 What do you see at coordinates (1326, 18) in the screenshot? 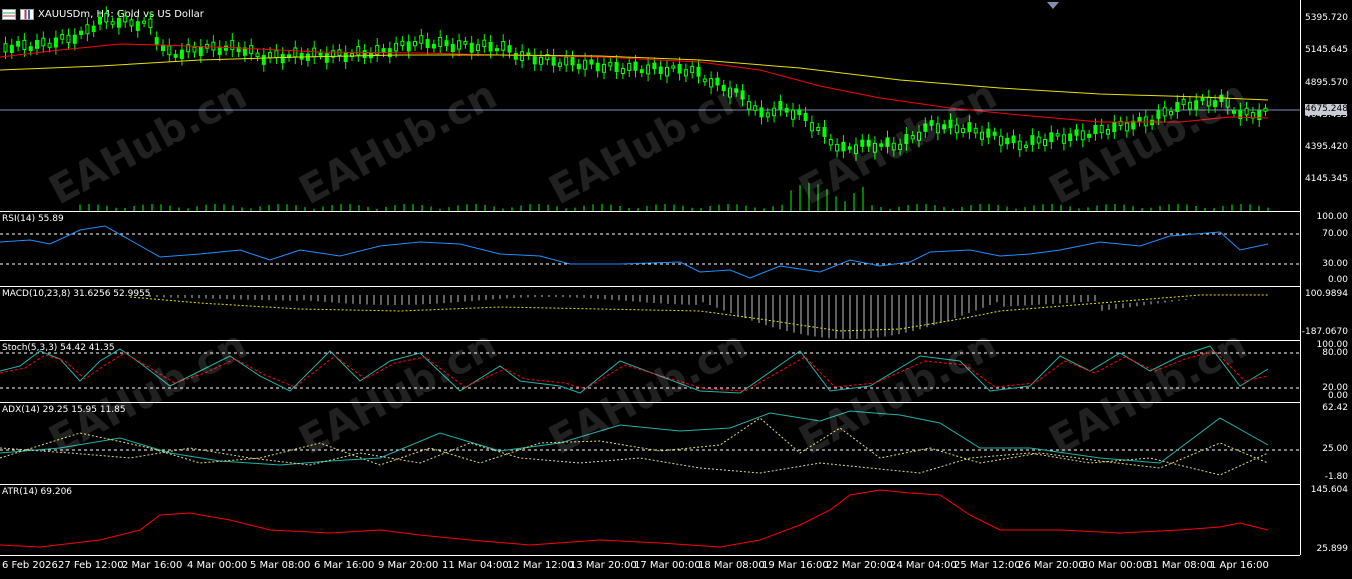
I see `price-level-label: 5395.720` at bounding box center [1326, 18].